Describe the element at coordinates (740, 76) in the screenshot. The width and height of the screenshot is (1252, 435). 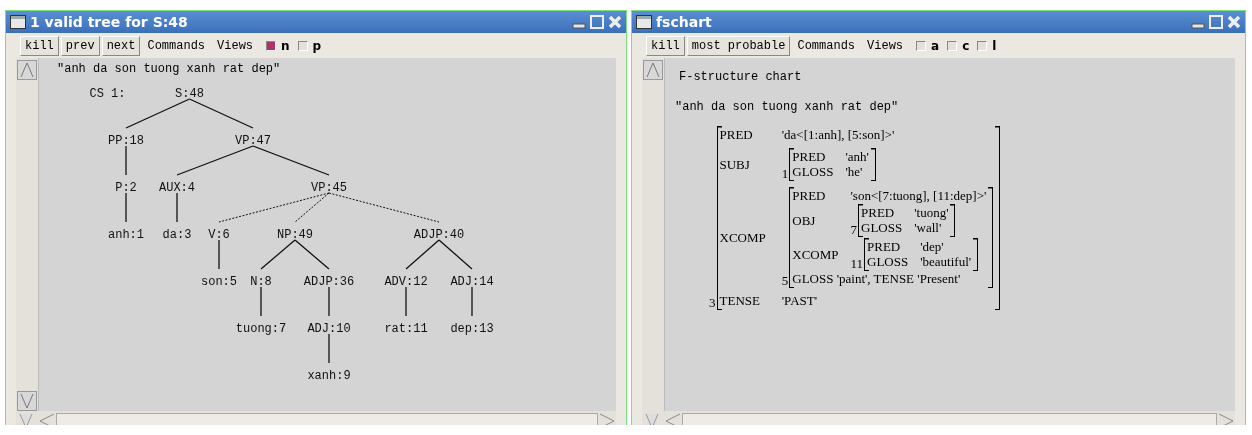
I see `chart-heading: F-structure chart` at that location.